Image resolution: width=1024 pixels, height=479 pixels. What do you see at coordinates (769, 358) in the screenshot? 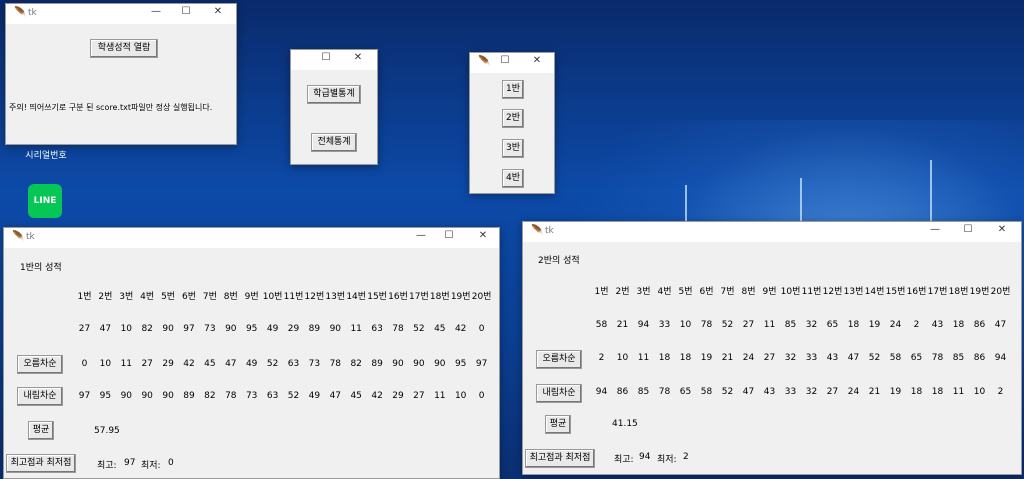
I see `ascending-cell: 27` at bounding box center [769, 358].